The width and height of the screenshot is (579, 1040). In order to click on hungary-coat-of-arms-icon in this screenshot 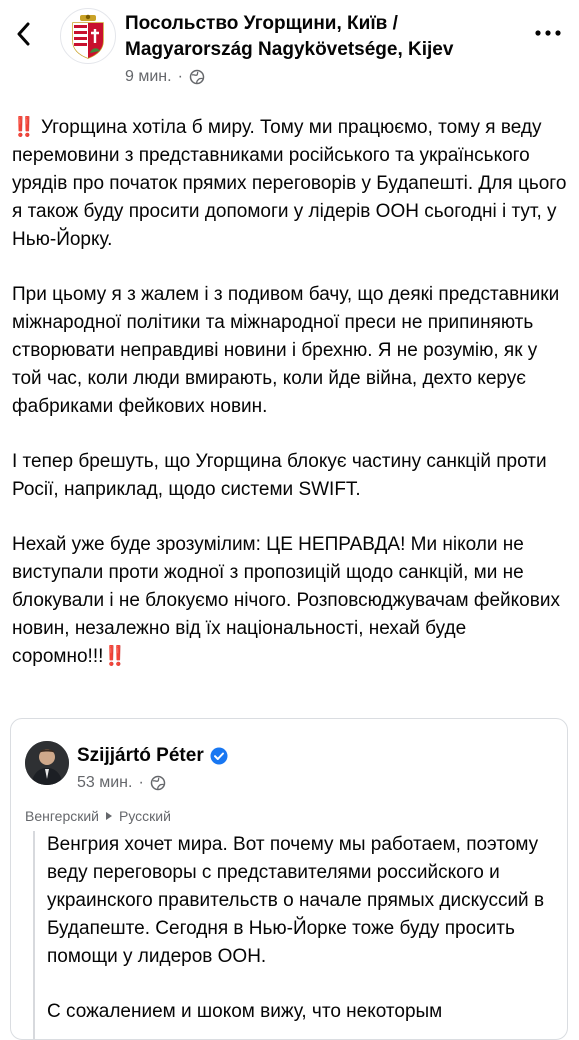, I will do `click(88, 36)`.